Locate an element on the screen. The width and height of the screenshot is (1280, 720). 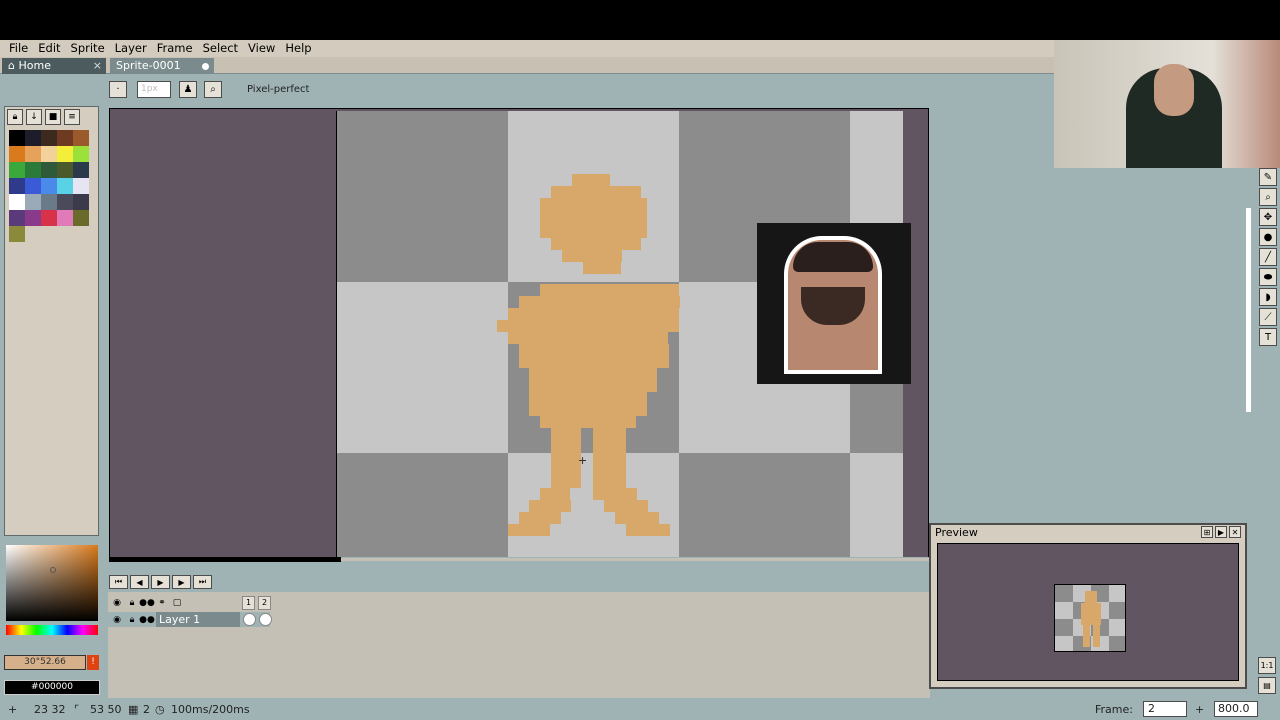
brush-size-input: 1px is located at coordinates (154, 89).